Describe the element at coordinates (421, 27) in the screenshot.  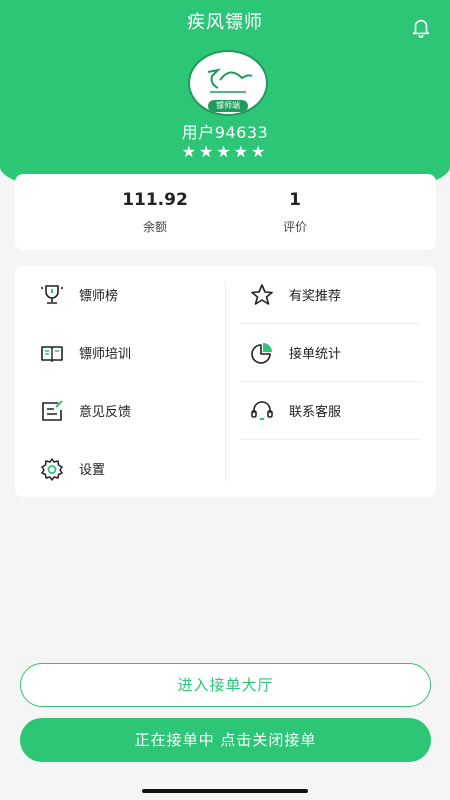
I see `bell-icon` at that location.